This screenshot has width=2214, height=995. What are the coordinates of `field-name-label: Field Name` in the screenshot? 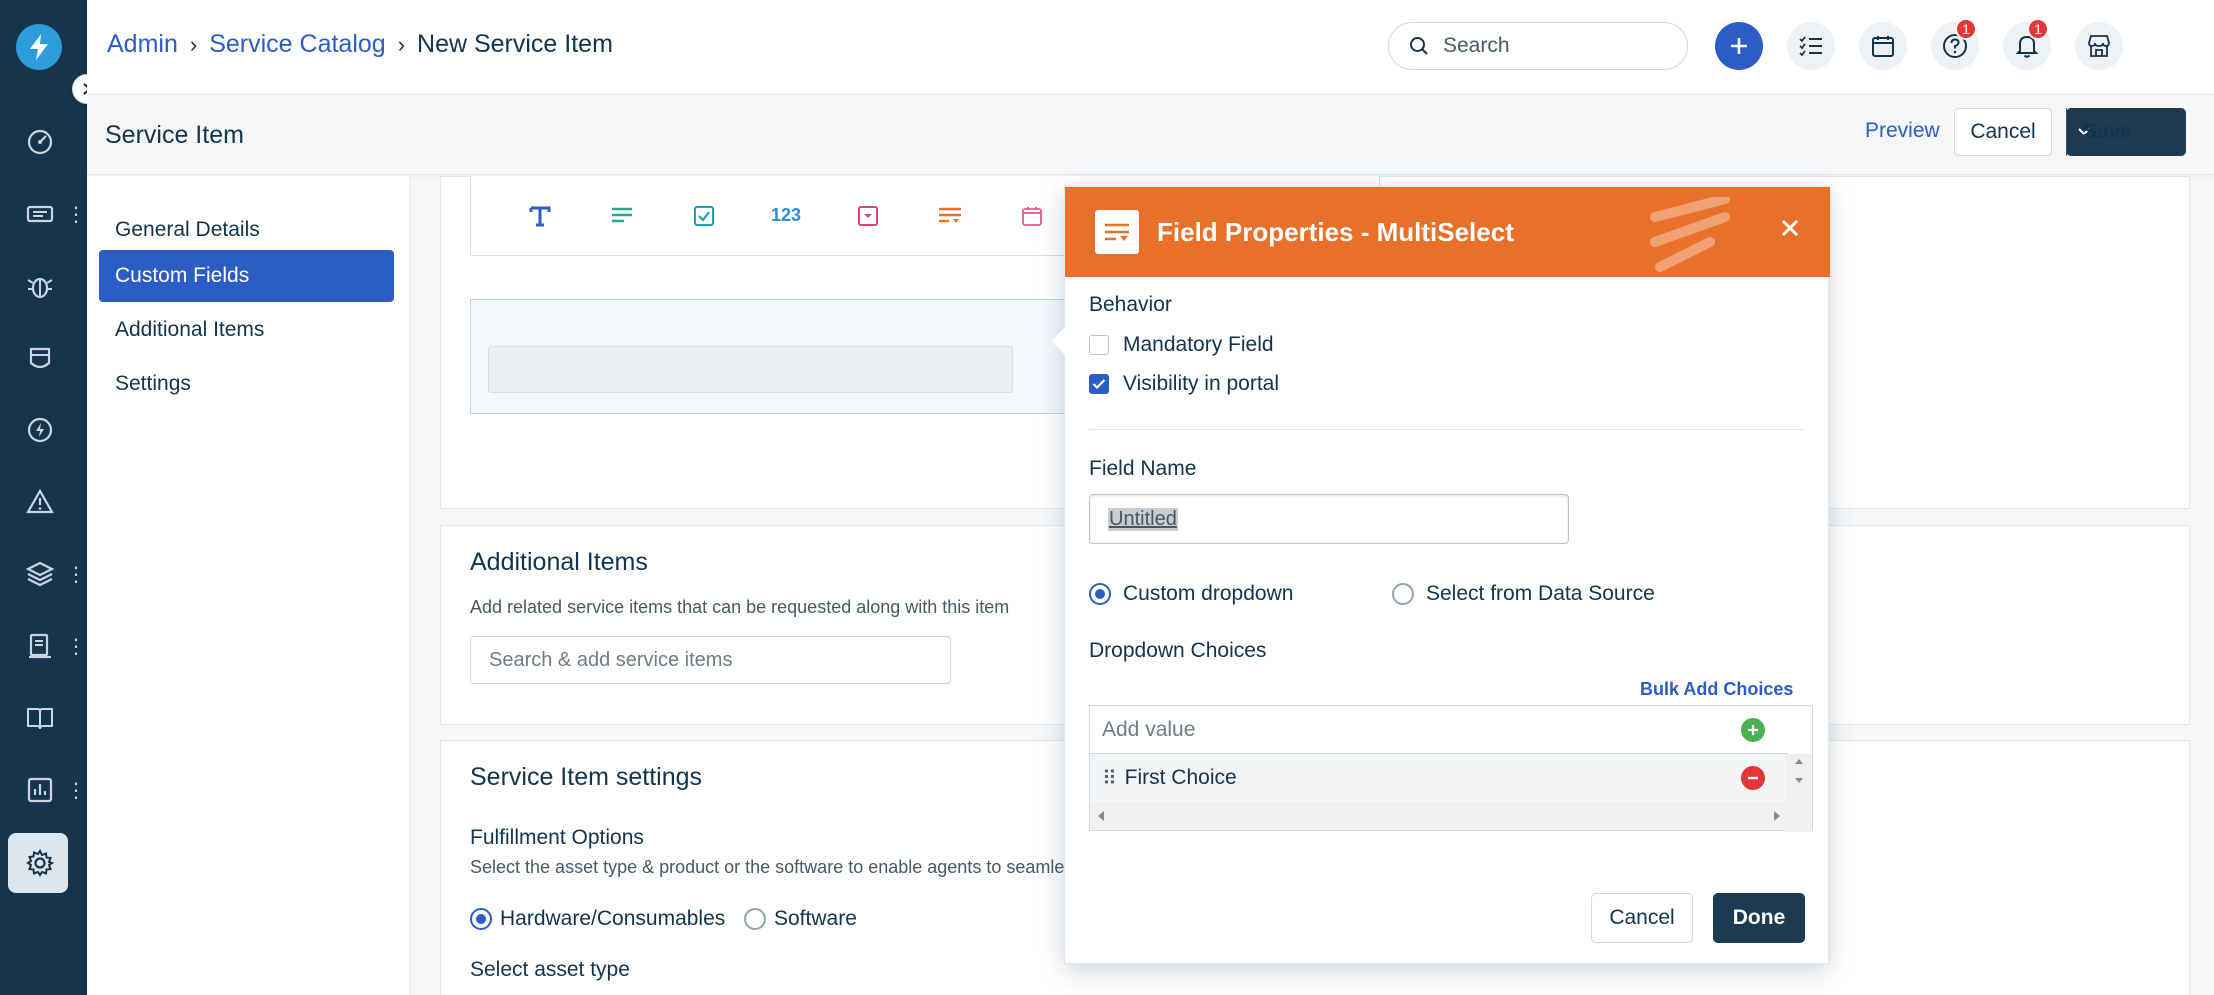 It's located at (1143, 468).